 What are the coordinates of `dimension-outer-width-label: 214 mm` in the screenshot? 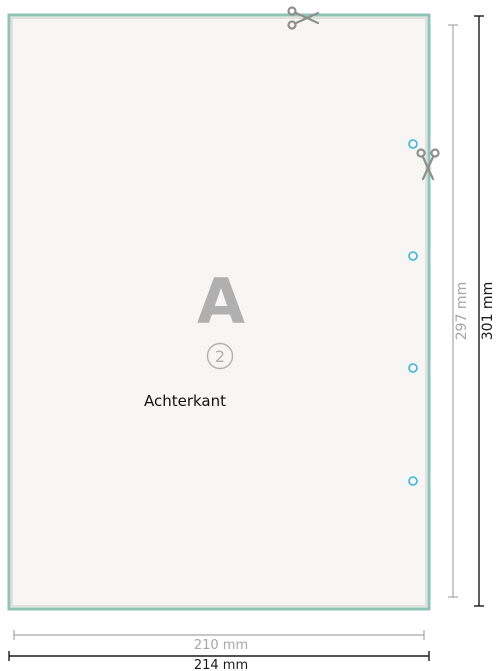 It's located at (221, 664).